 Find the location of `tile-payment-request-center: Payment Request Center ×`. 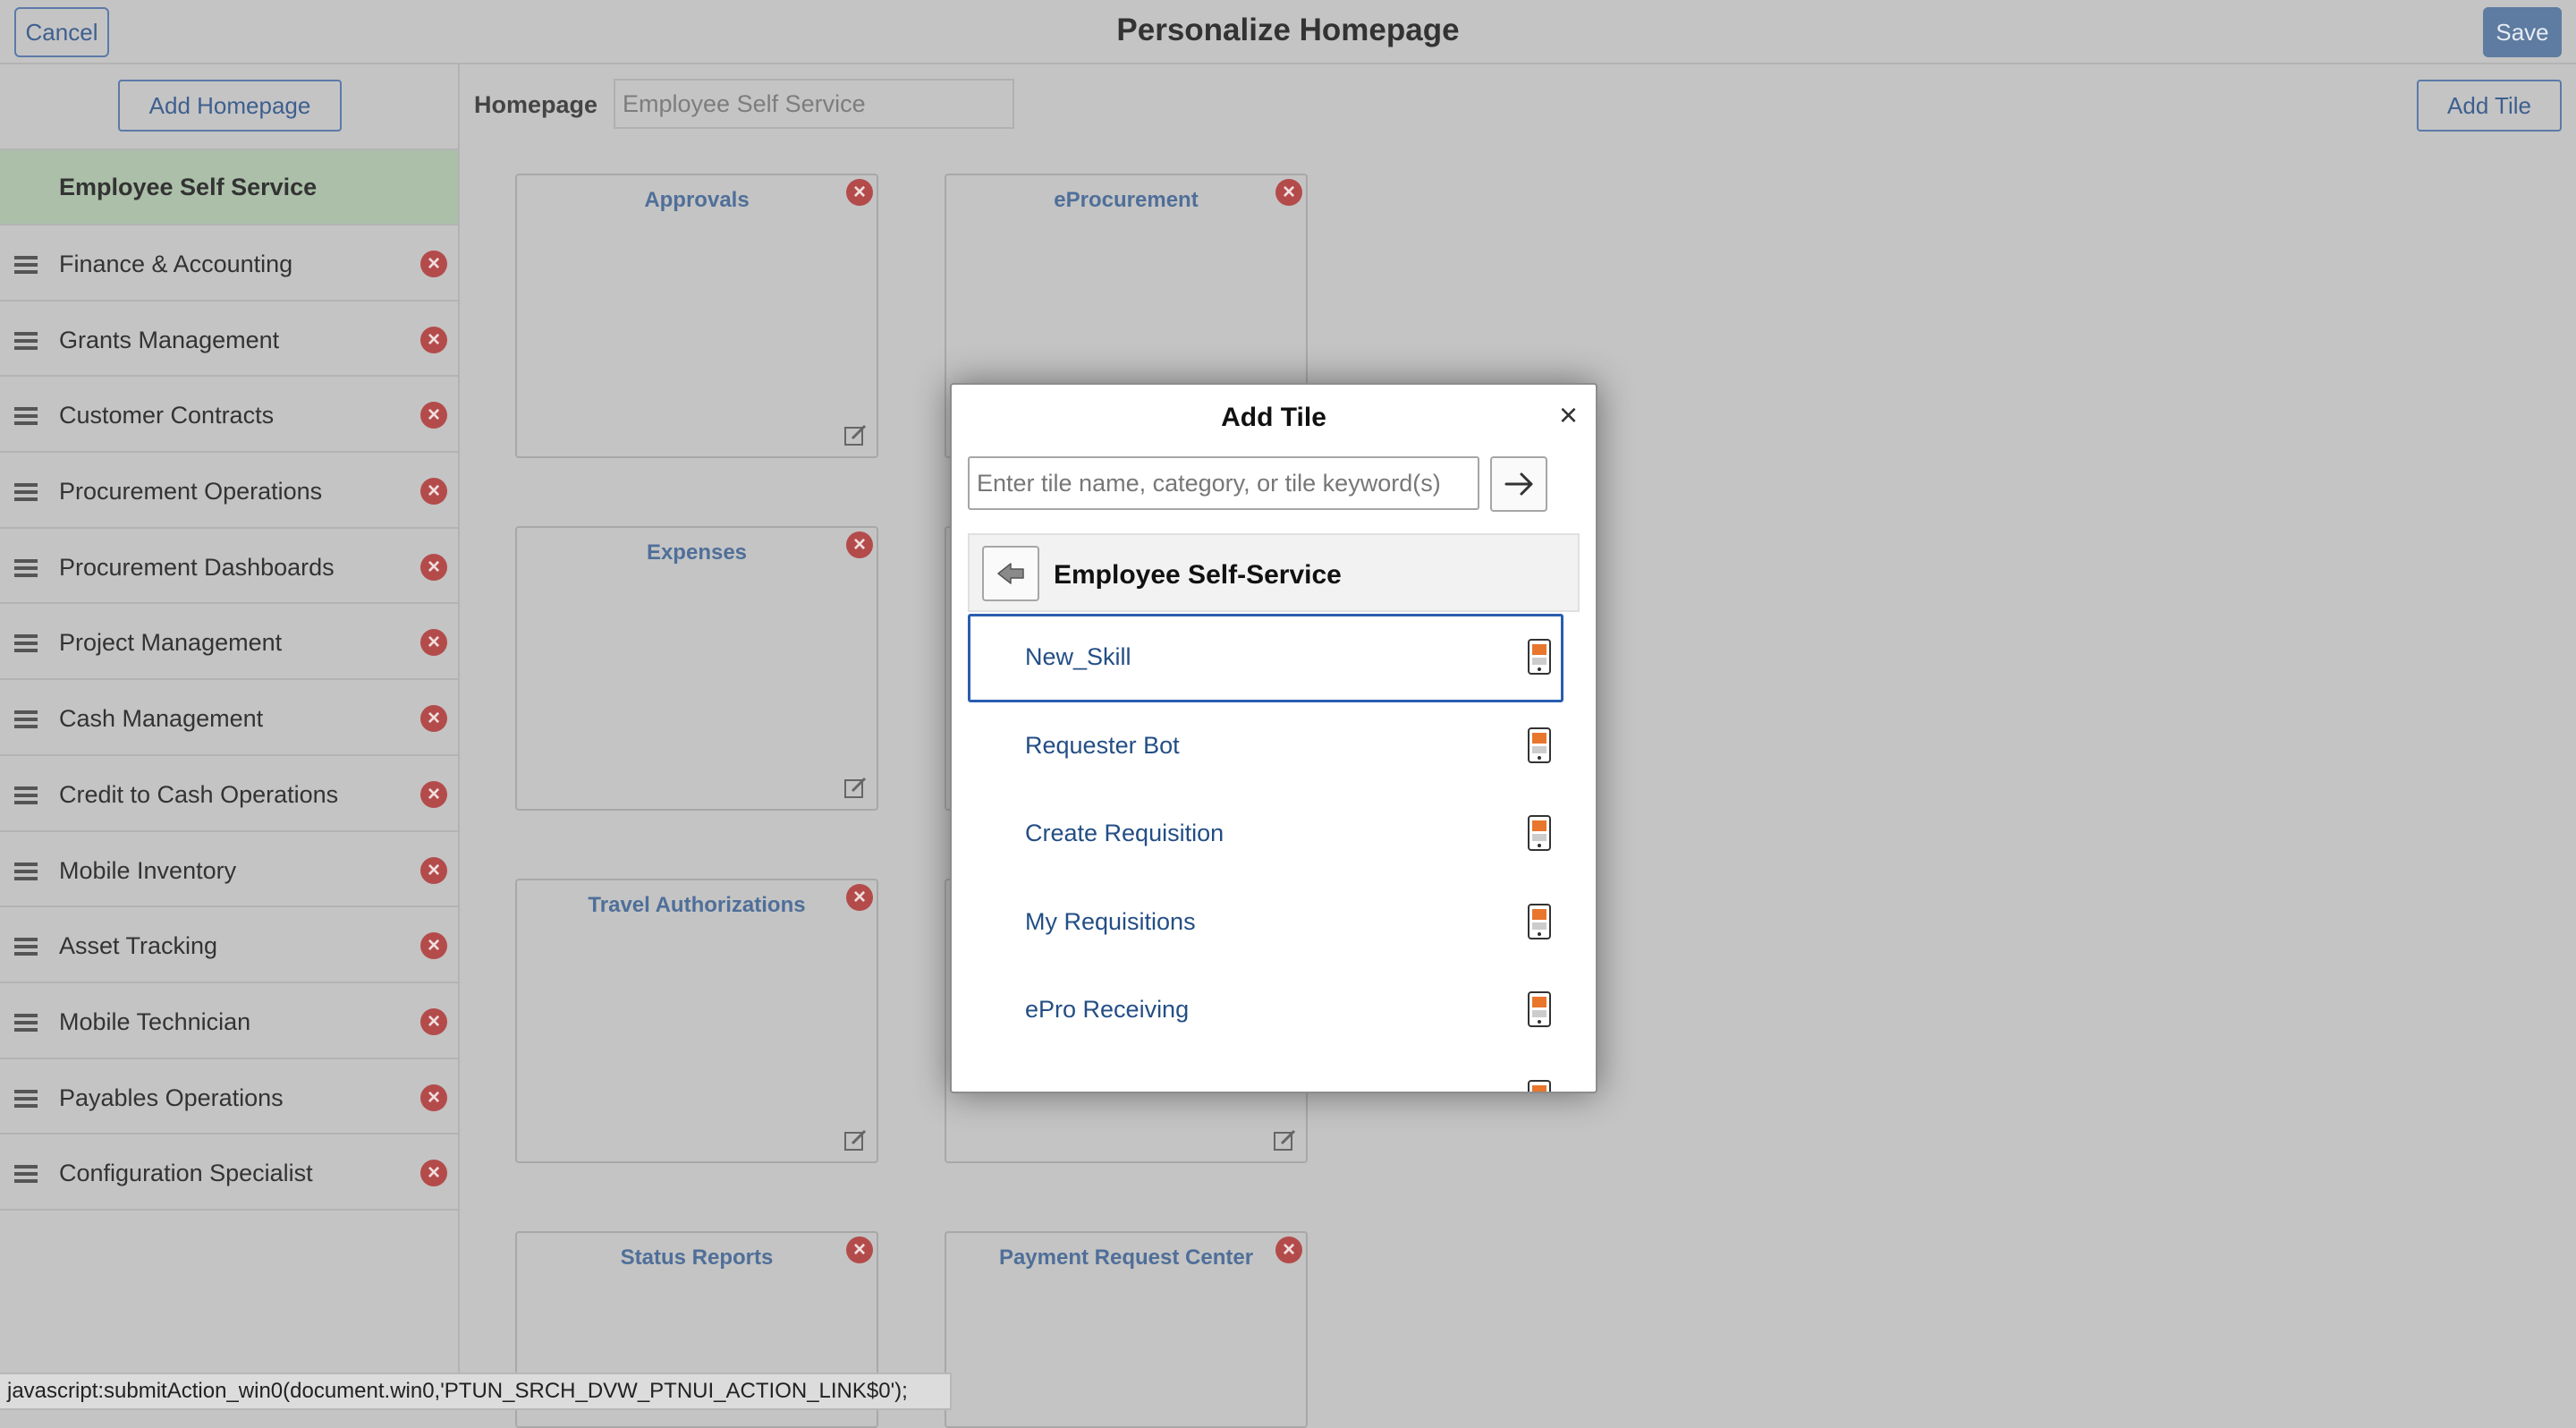

tile-payment-request-center: Payment Request Center × is located at coordinates (1126, 1329).